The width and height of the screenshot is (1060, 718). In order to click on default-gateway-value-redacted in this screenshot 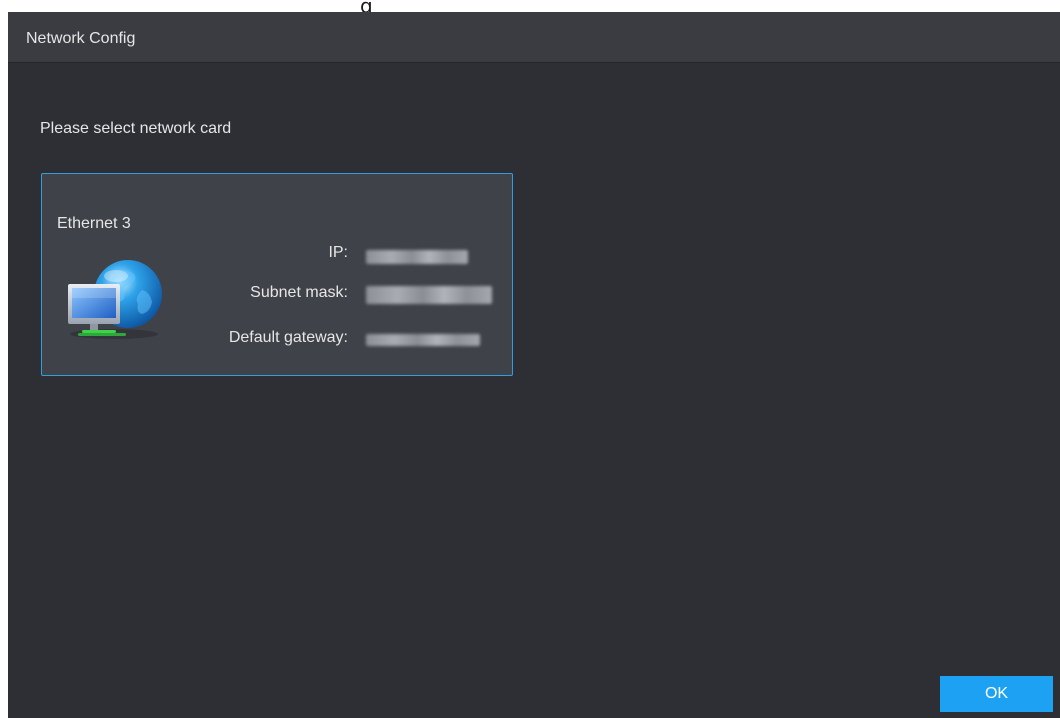, I will do `click(423, 340)`.